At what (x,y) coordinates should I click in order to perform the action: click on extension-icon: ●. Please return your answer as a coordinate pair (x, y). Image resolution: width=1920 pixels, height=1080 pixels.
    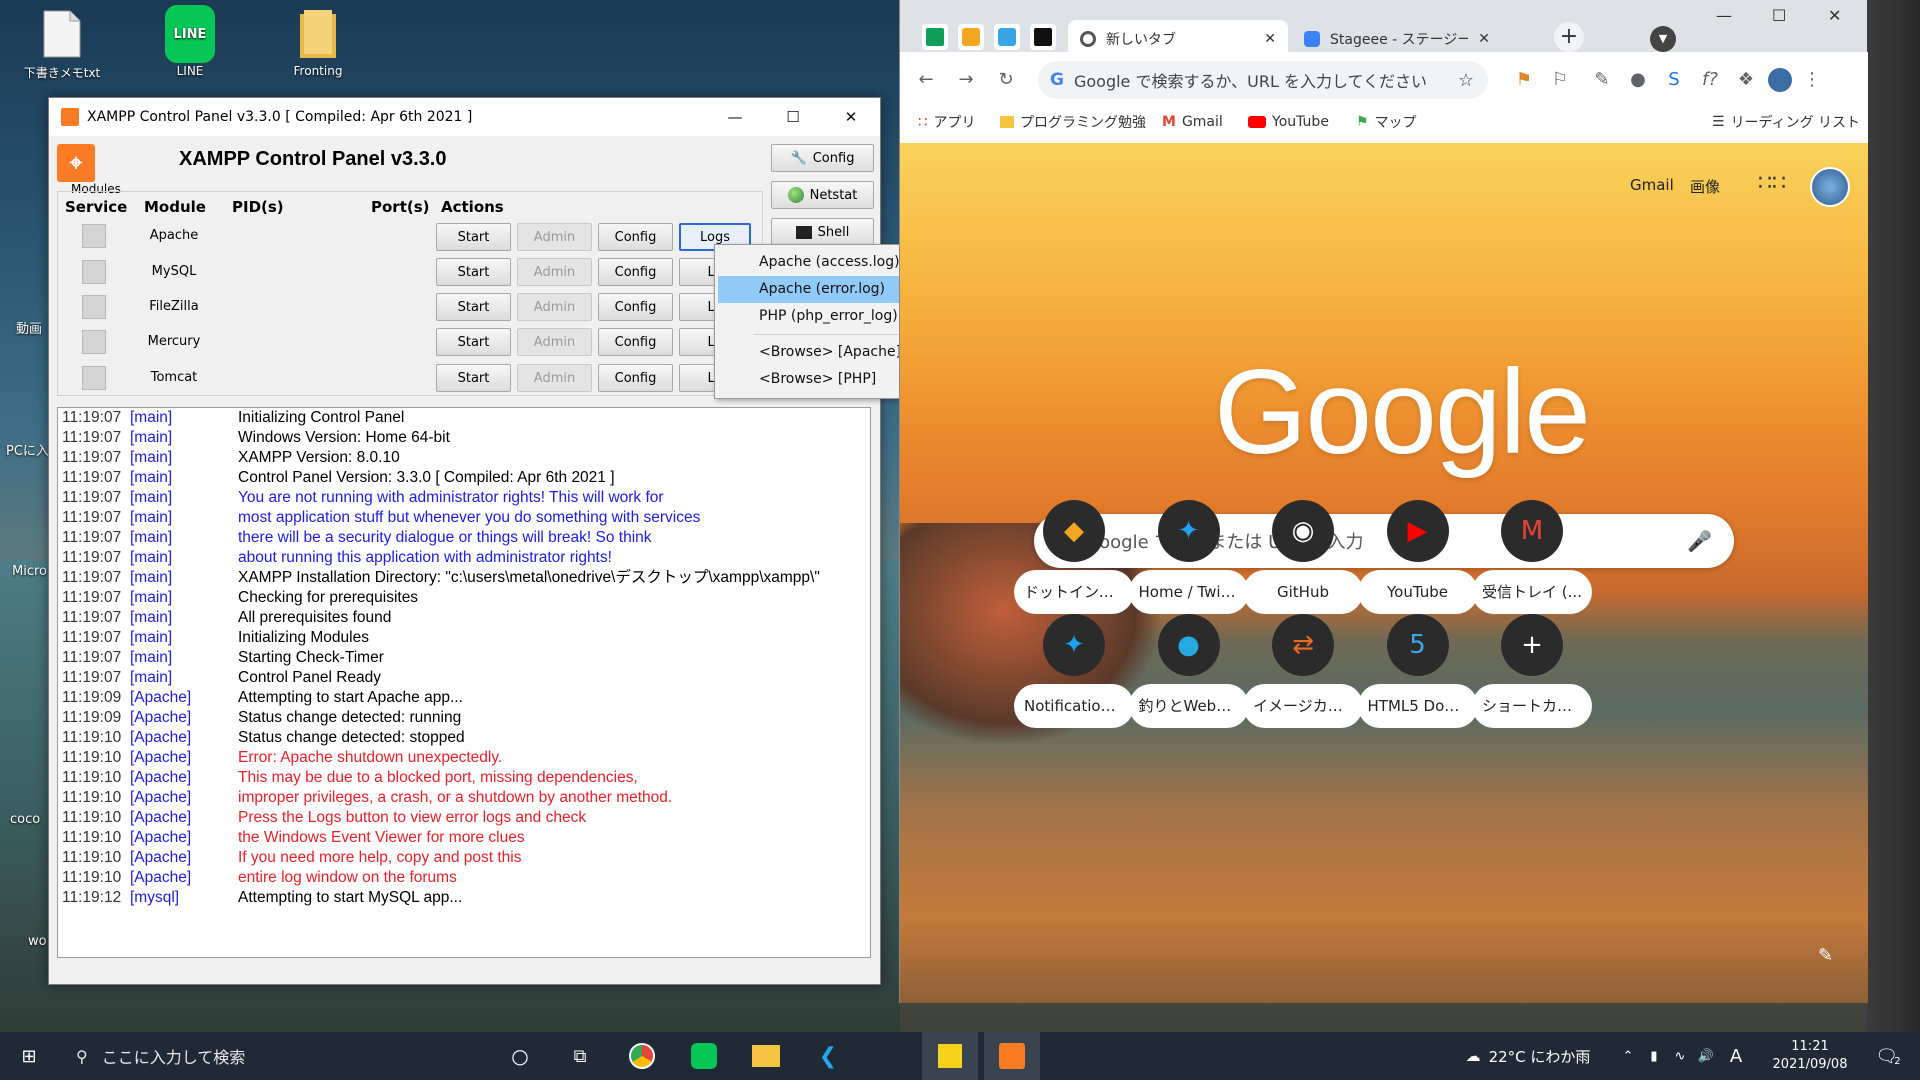
    Looking at the image, I should click on (1638, 80).